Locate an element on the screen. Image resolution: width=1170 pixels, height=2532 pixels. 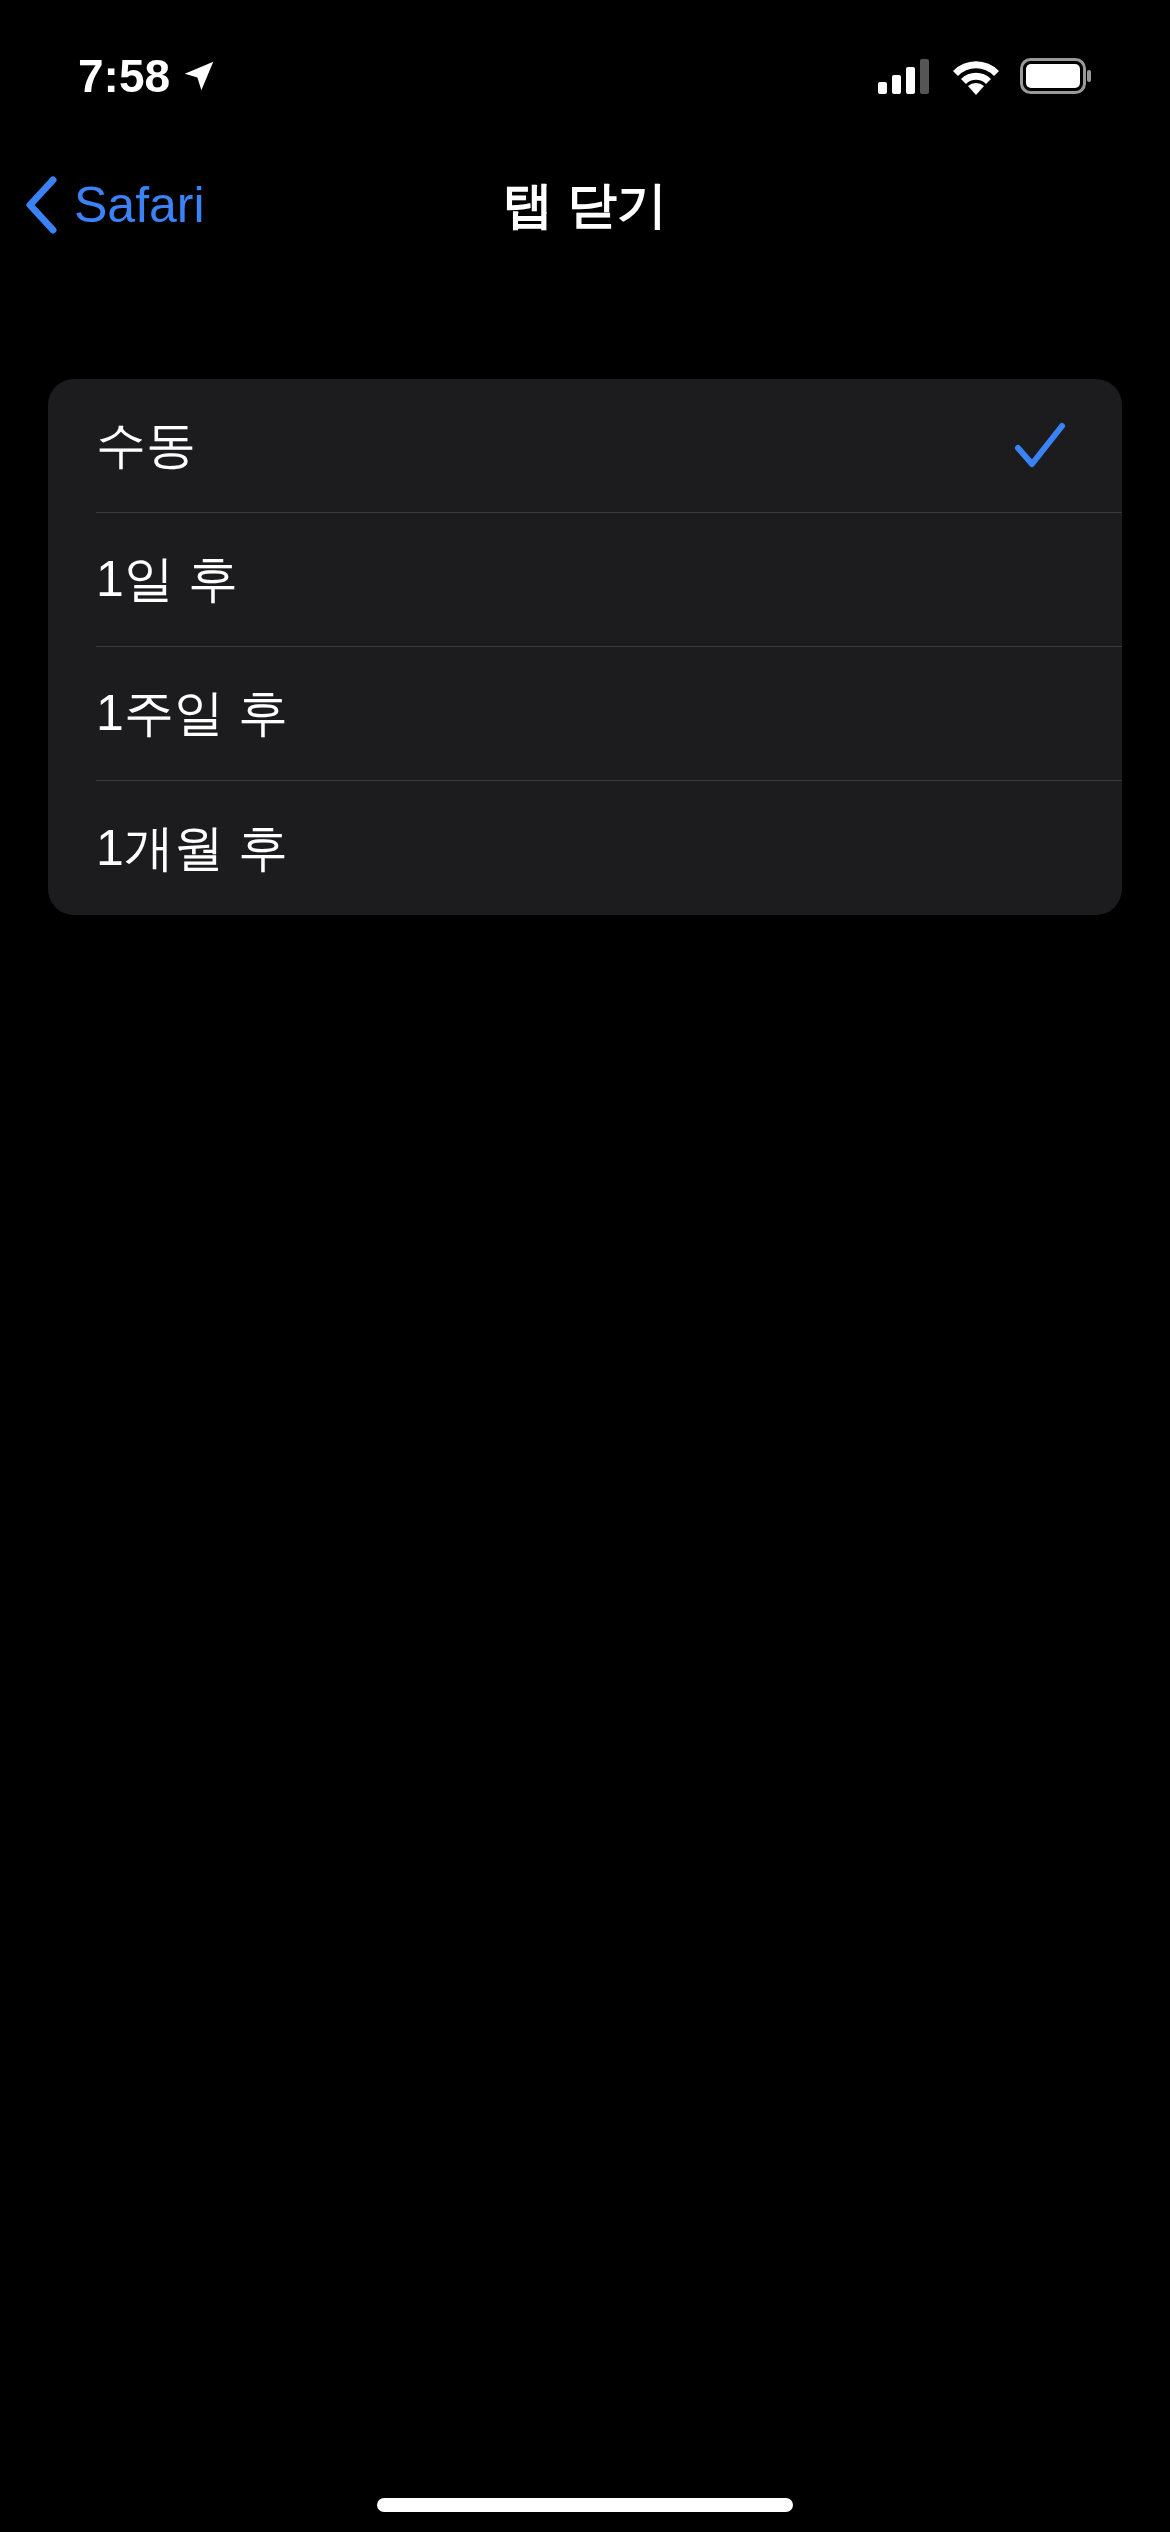
battery-icon is located at coordinates (1056, 76).